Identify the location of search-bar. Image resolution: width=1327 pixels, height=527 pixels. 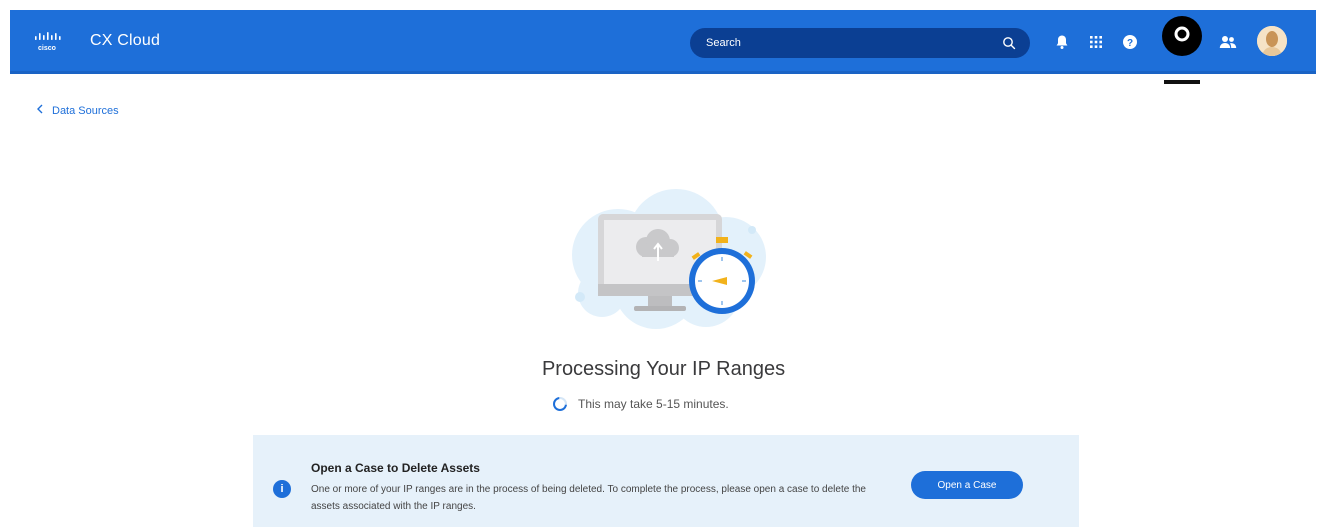
(860, 43).